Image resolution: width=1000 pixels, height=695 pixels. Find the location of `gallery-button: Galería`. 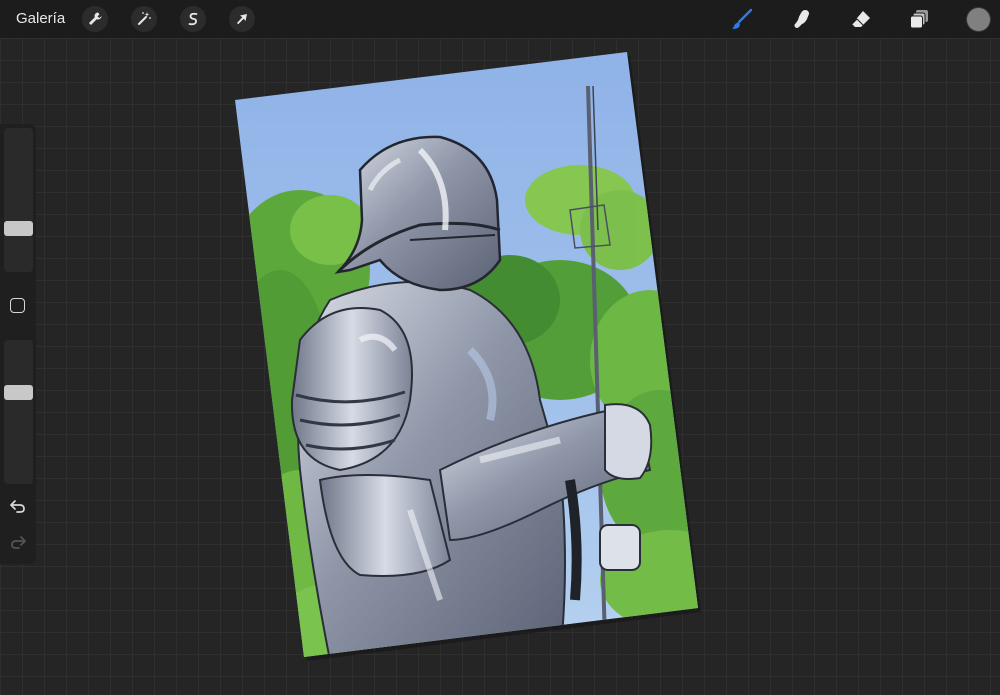

gallery-button: Galería is located at coordinates (40, 18).